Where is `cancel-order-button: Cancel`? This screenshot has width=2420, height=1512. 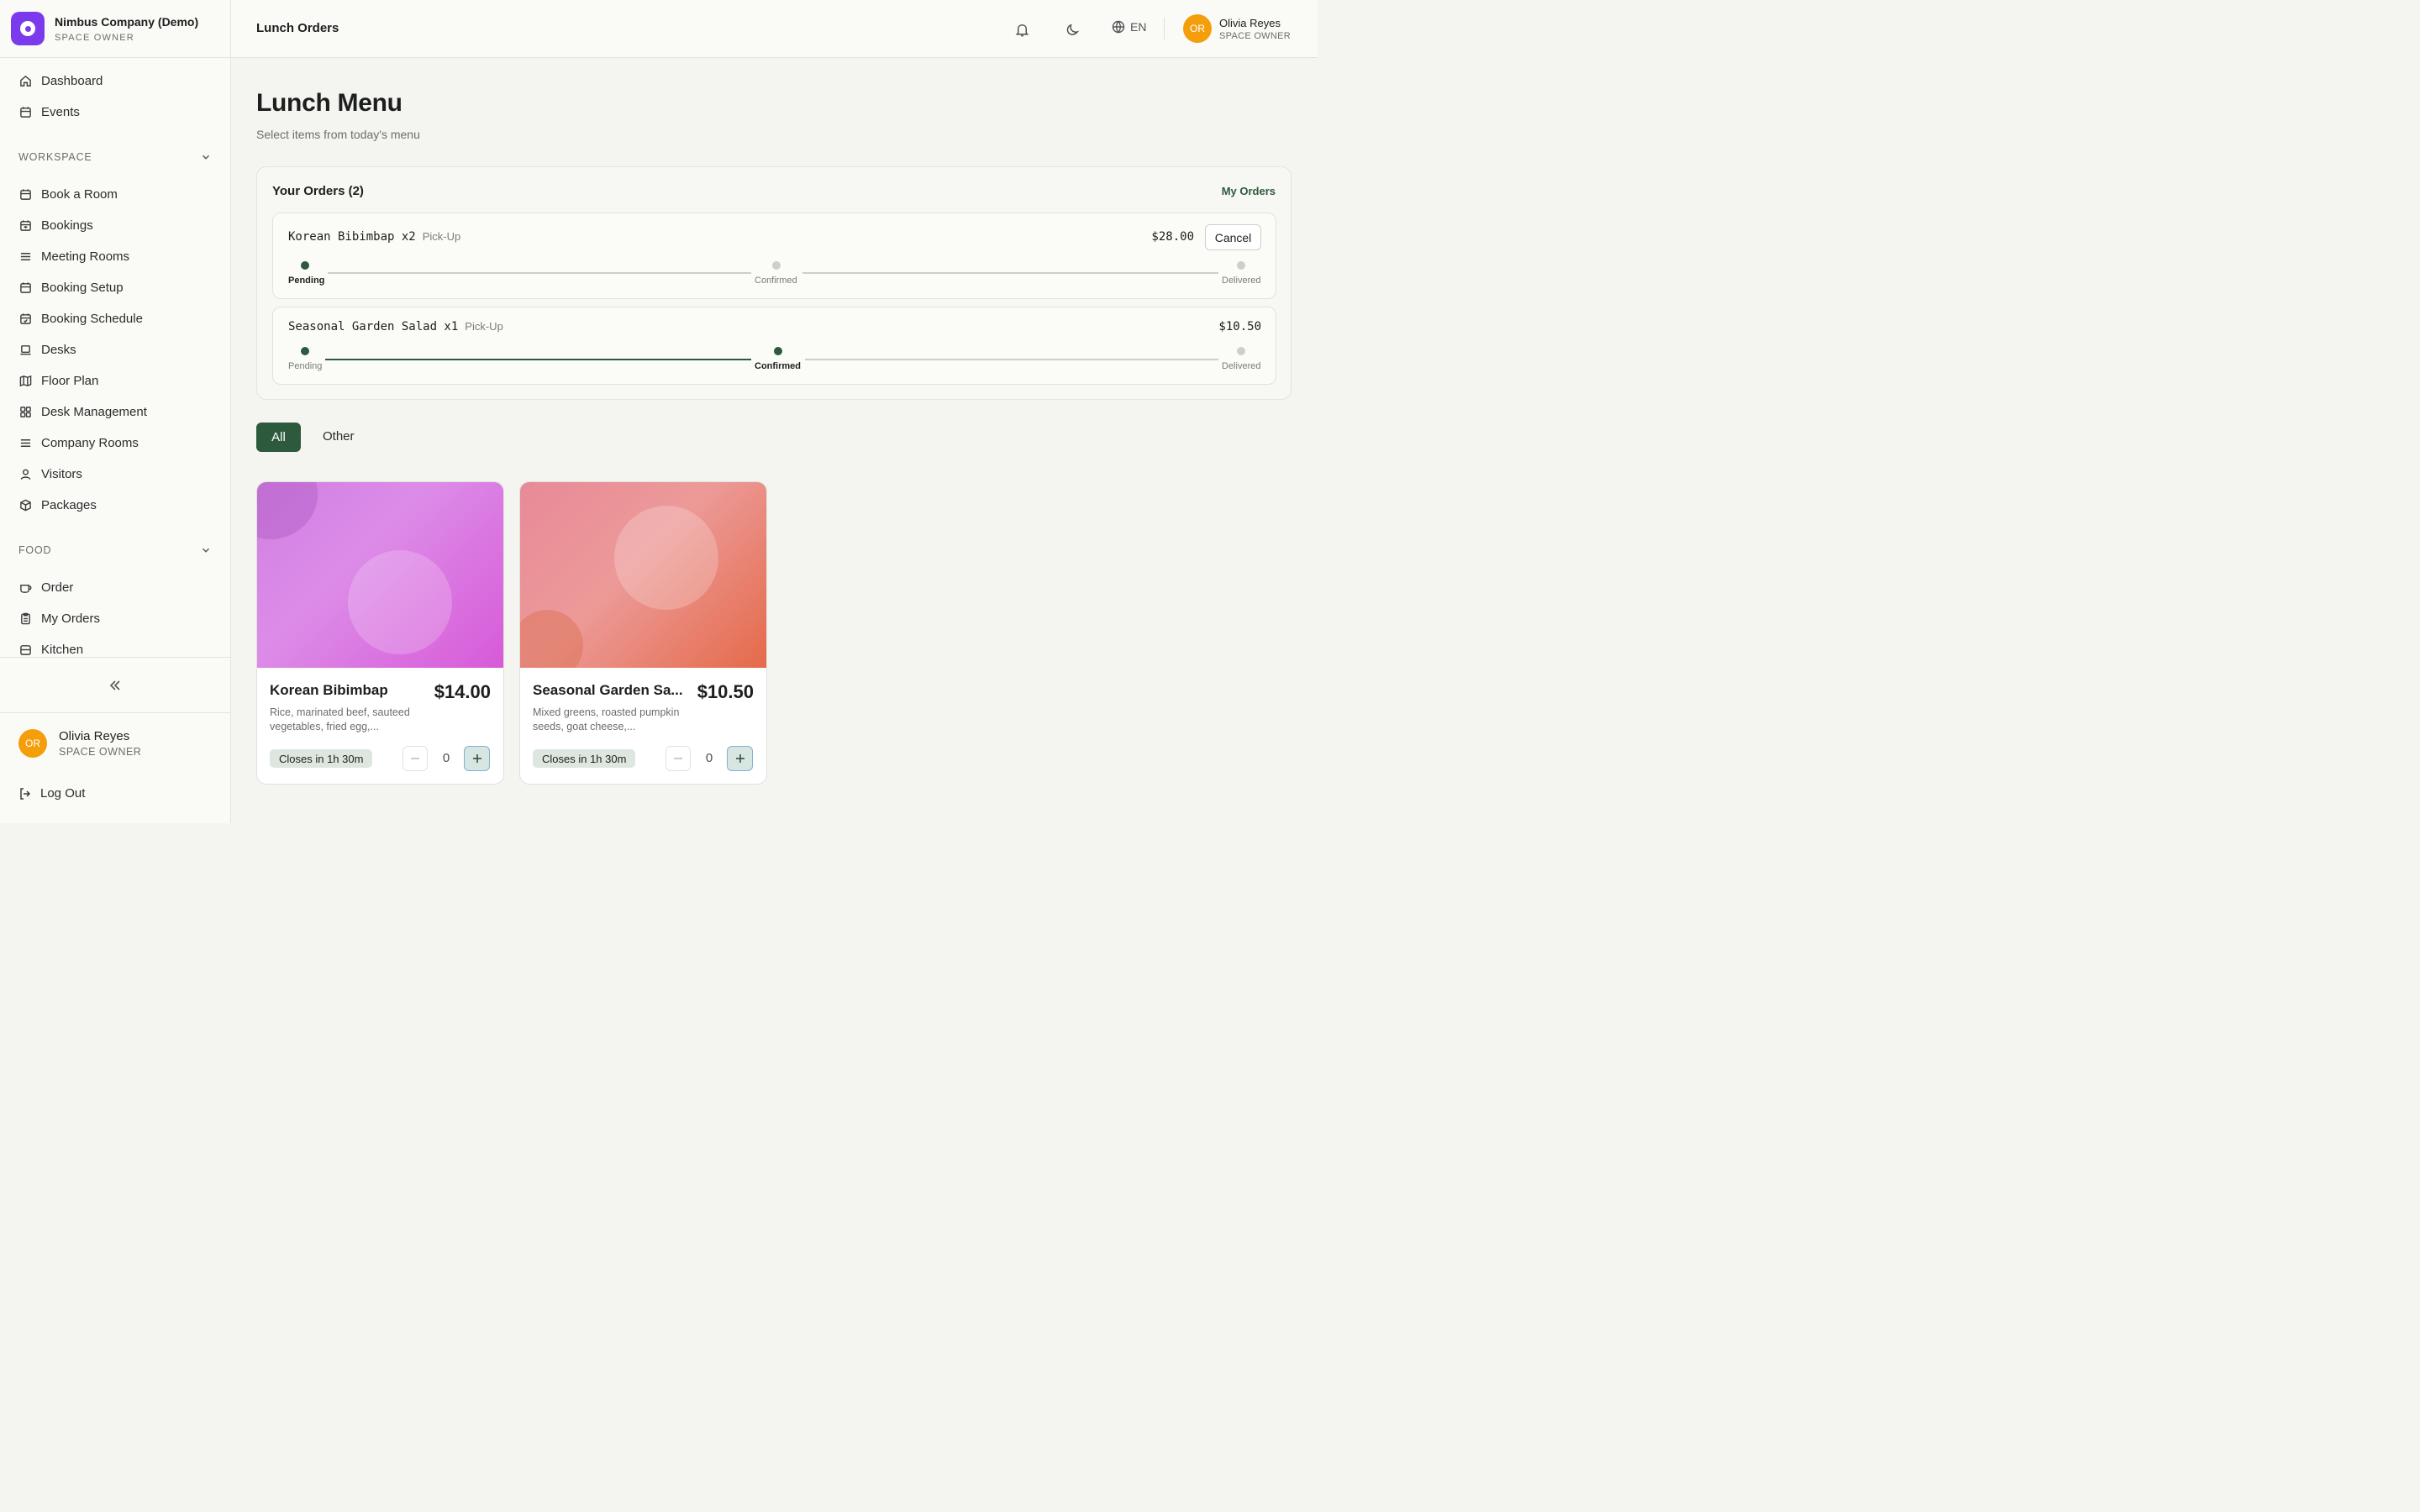 cancel-order-button: Cancel is located at coordinates (1233, 237).